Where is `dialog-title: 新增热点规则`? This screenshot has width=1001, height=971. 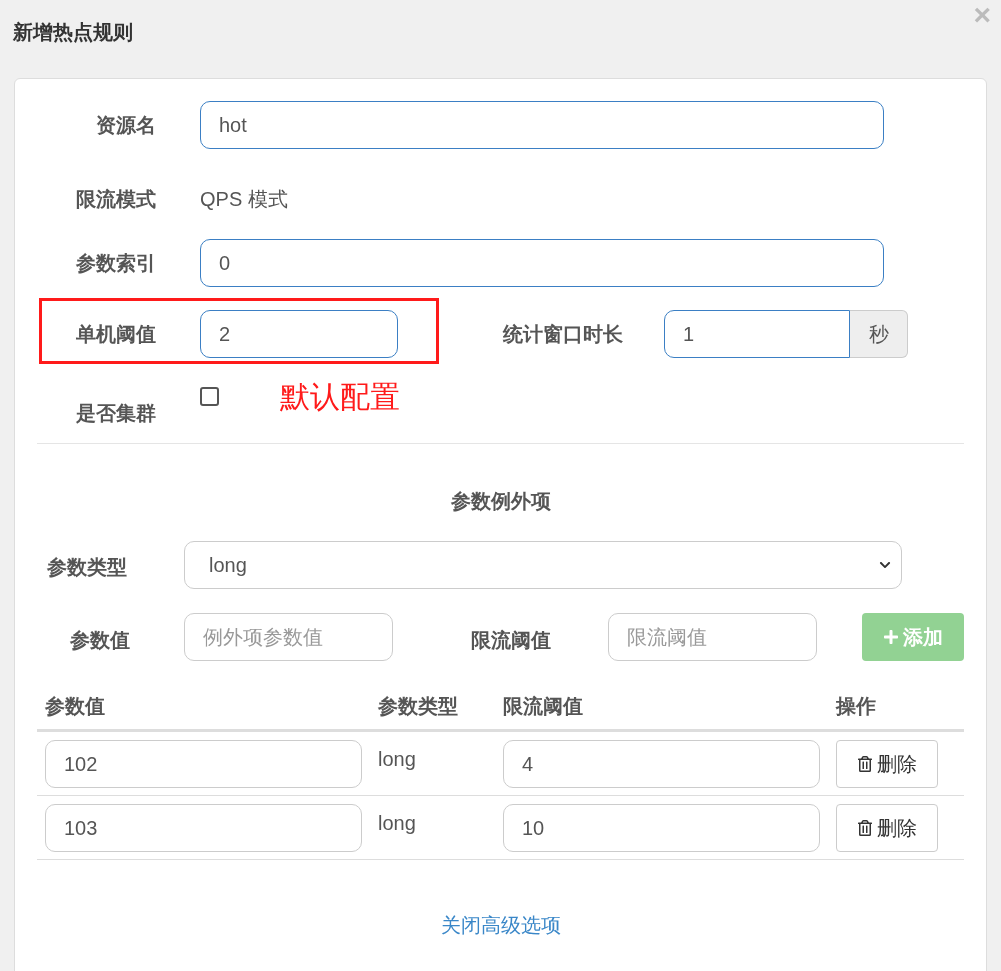 dialog-title: 新增热点规则 is located at coordinates (73, 32).